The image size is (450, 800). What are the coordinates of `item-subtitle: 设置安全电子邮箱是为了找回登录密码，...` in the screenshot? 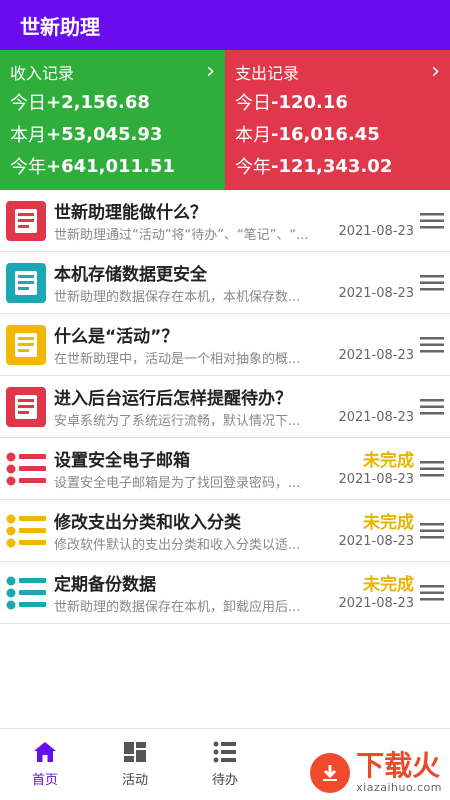 It's located at (177, 483).